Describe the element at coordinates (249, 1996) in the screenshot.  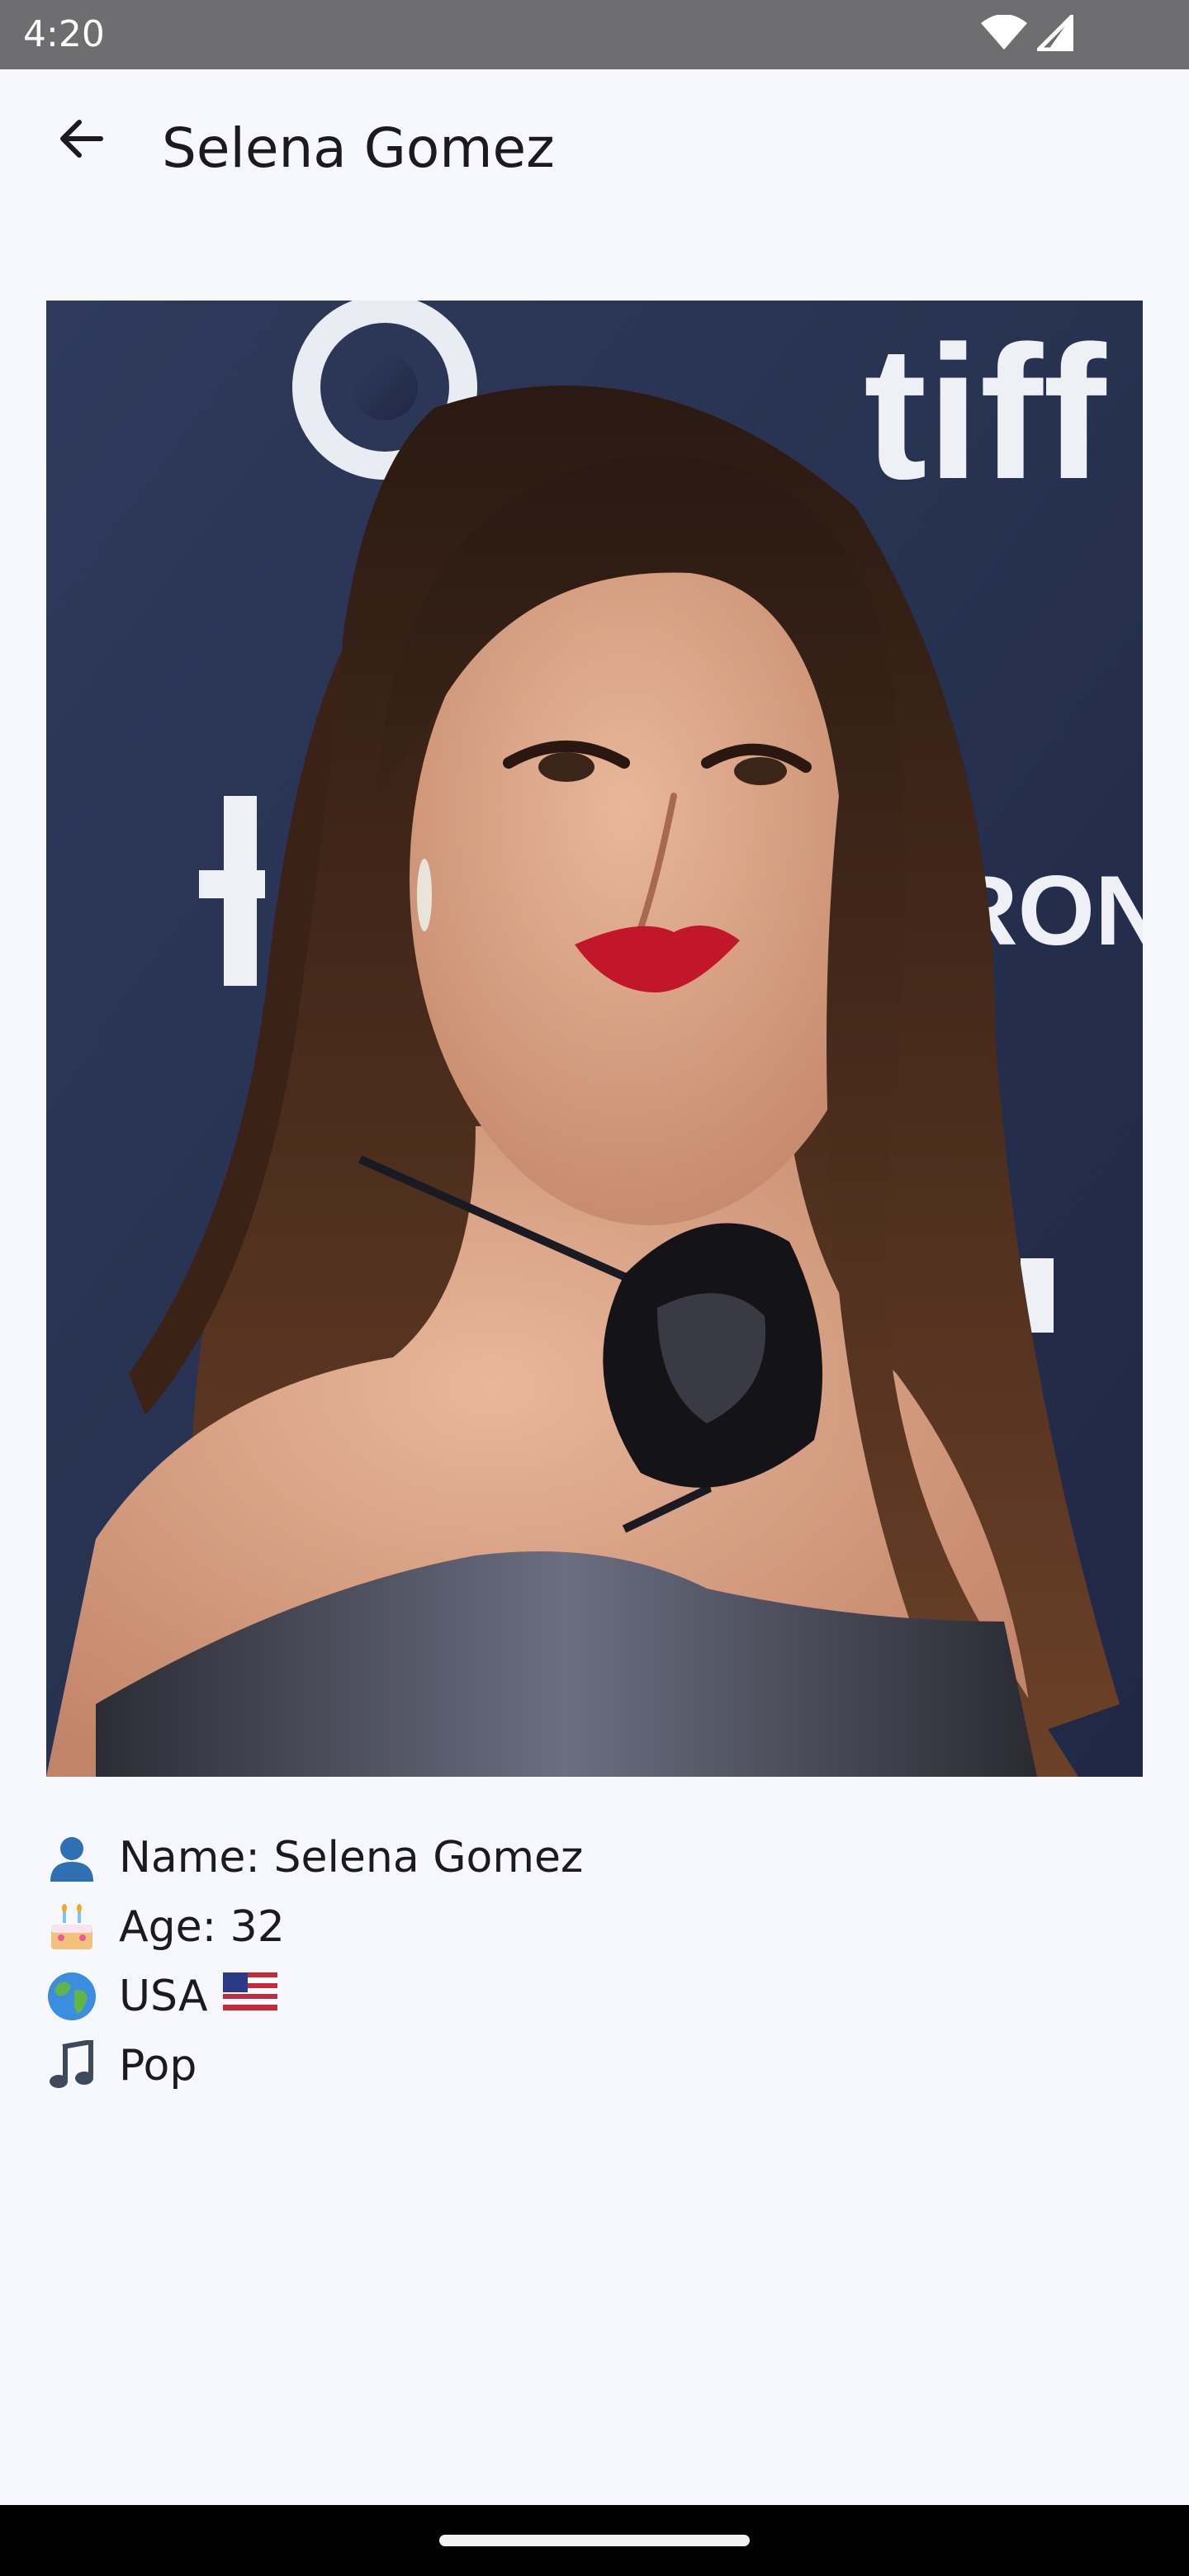
I see `us-flag-icon` at that location.